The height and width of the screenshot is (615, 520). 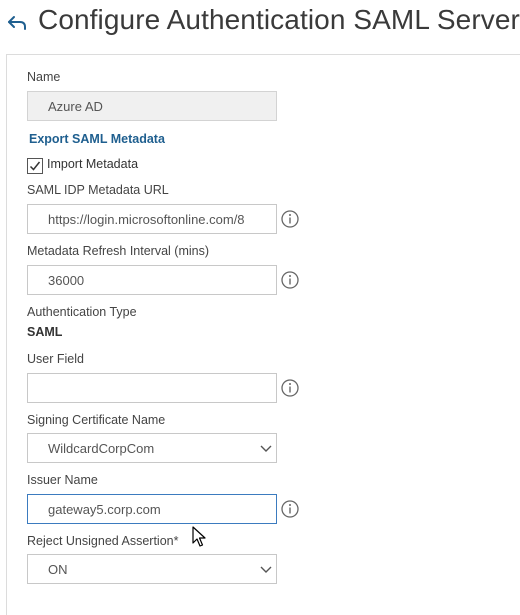 I want to click on signing-cert-select: WildcardCorpCom, so click(x=152, y=448).